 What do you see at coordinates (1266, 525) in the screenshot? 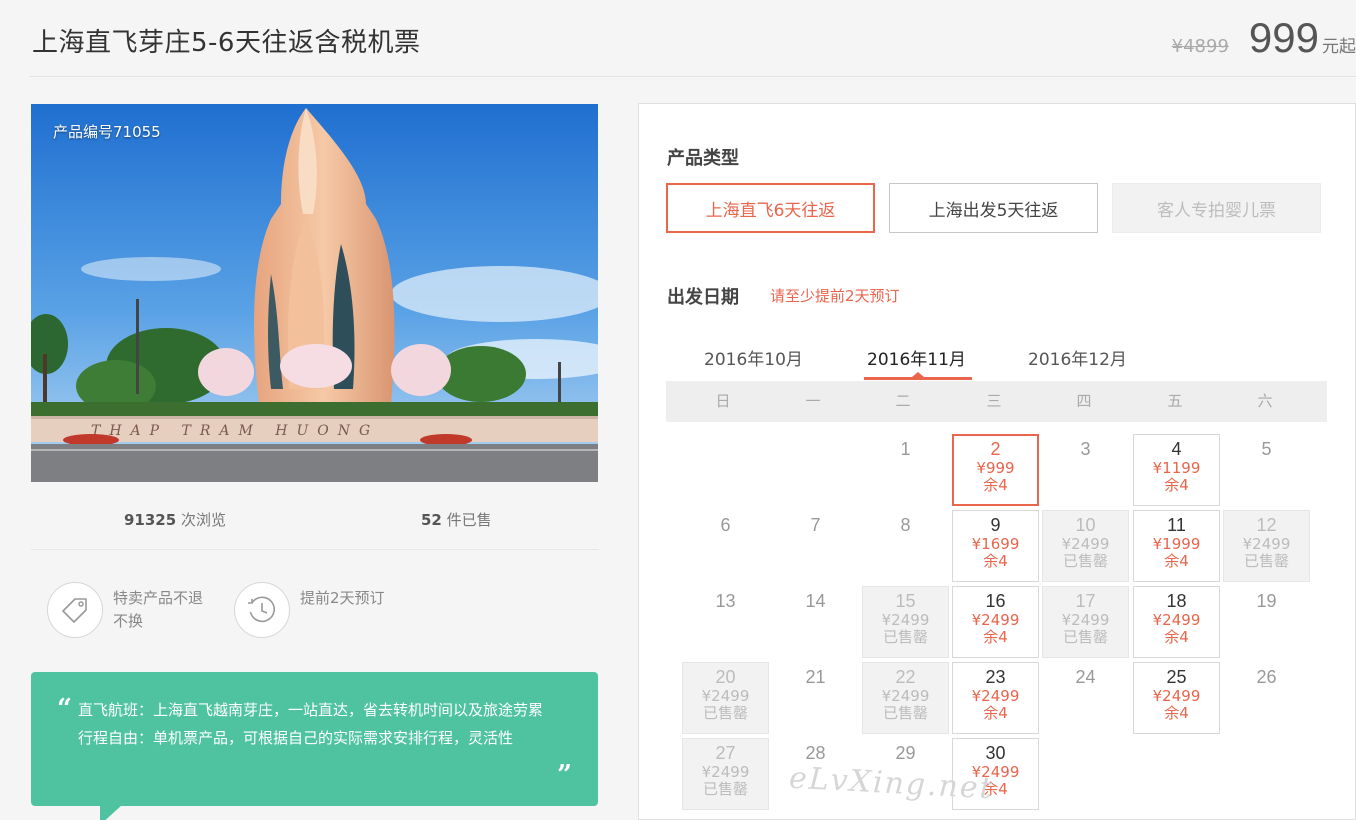
I see `day-number: 12` at bounding box center [1266, 525].